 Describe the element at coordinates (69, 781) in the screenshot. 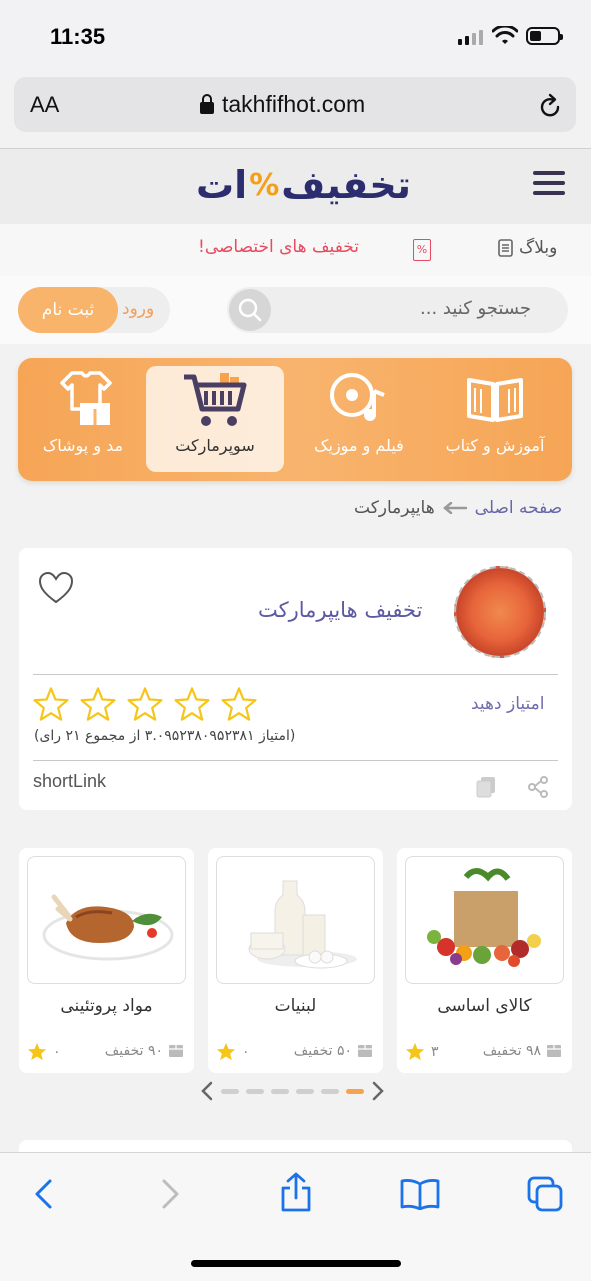

I see `short-link: shortLink` at that location.